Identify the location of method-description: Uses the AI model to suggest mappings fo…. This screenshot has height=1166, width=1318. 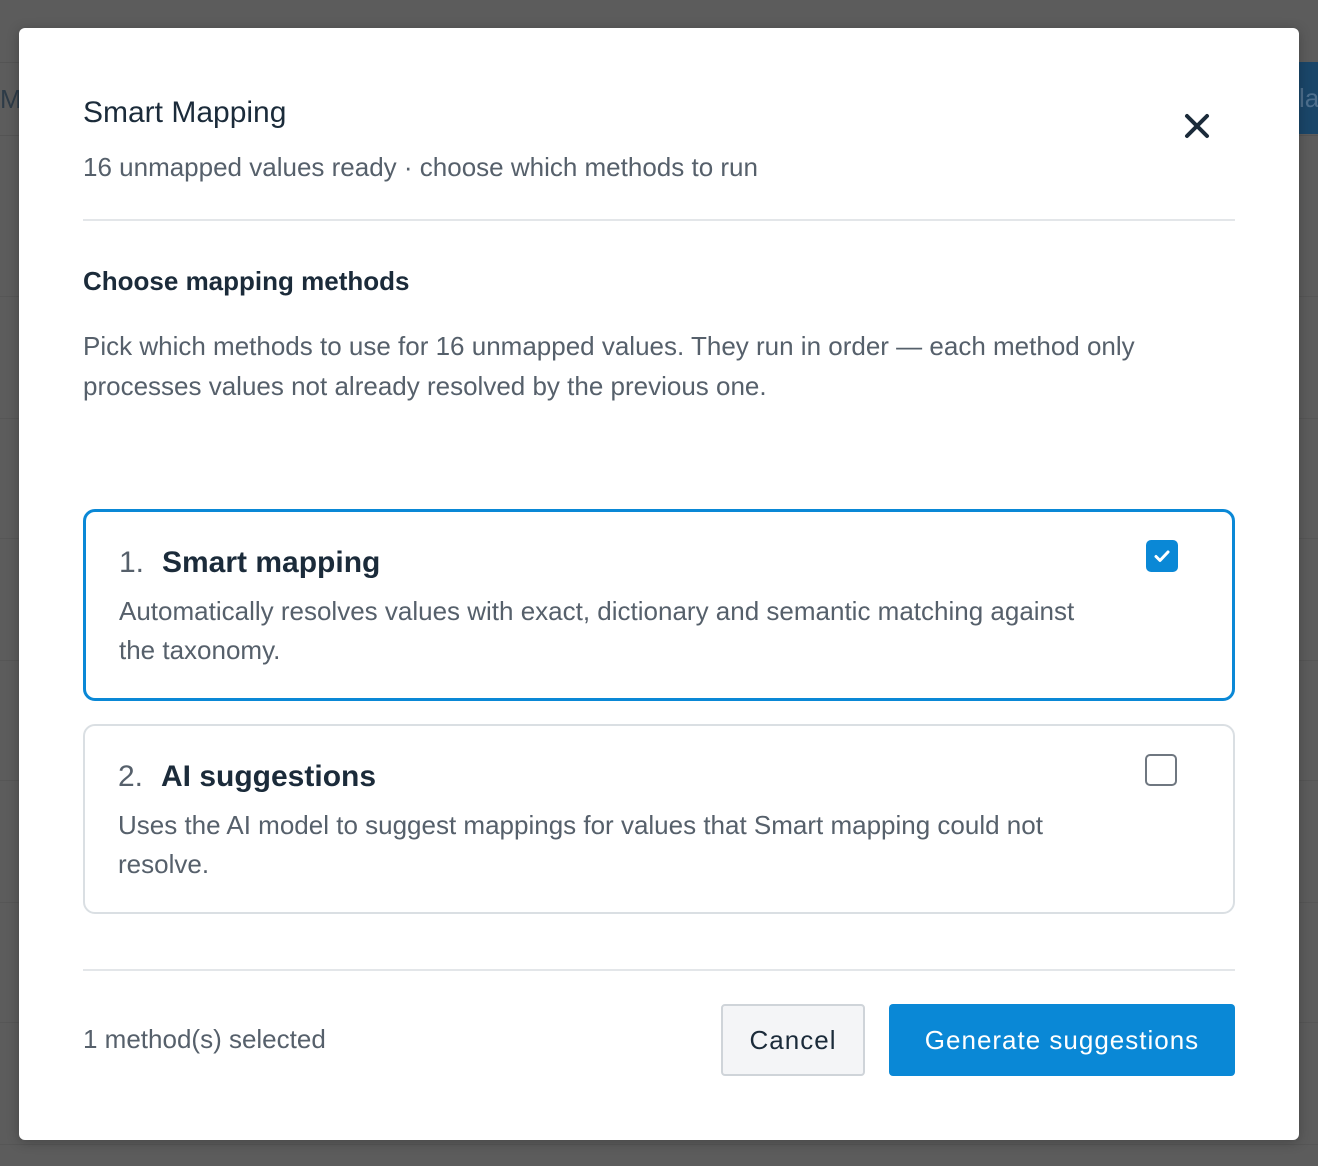
(580, 844).